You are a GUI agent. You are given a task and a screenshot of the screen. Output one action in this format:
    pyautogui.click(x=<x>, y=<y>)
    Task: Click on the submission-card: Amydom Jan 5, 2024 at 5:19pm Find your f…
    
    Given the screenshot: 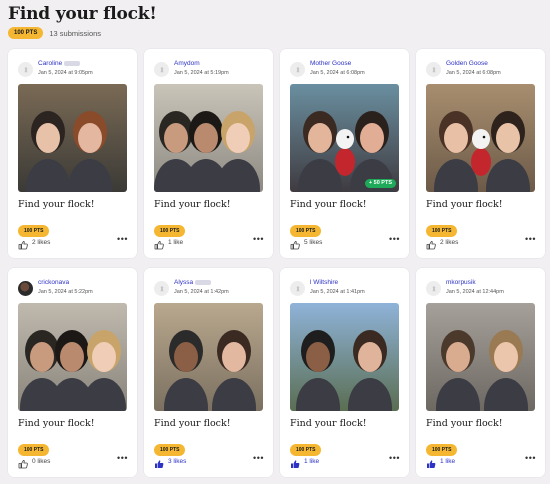 What is the action you would take?
    pyautogui.click(x=208, y=153)
    